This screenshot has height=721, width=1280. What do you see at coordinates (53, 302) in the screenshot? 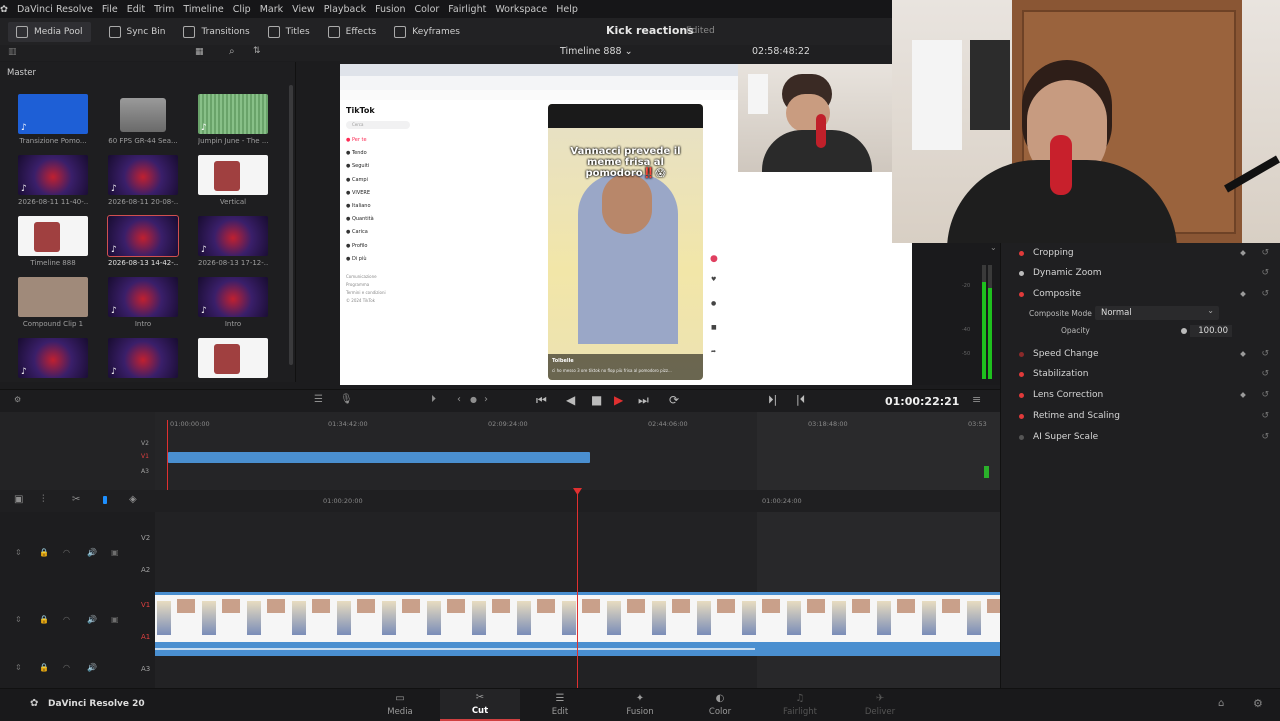
I see `media-pool-clip: Compound Clip 1` at bounding box center [53, 302].